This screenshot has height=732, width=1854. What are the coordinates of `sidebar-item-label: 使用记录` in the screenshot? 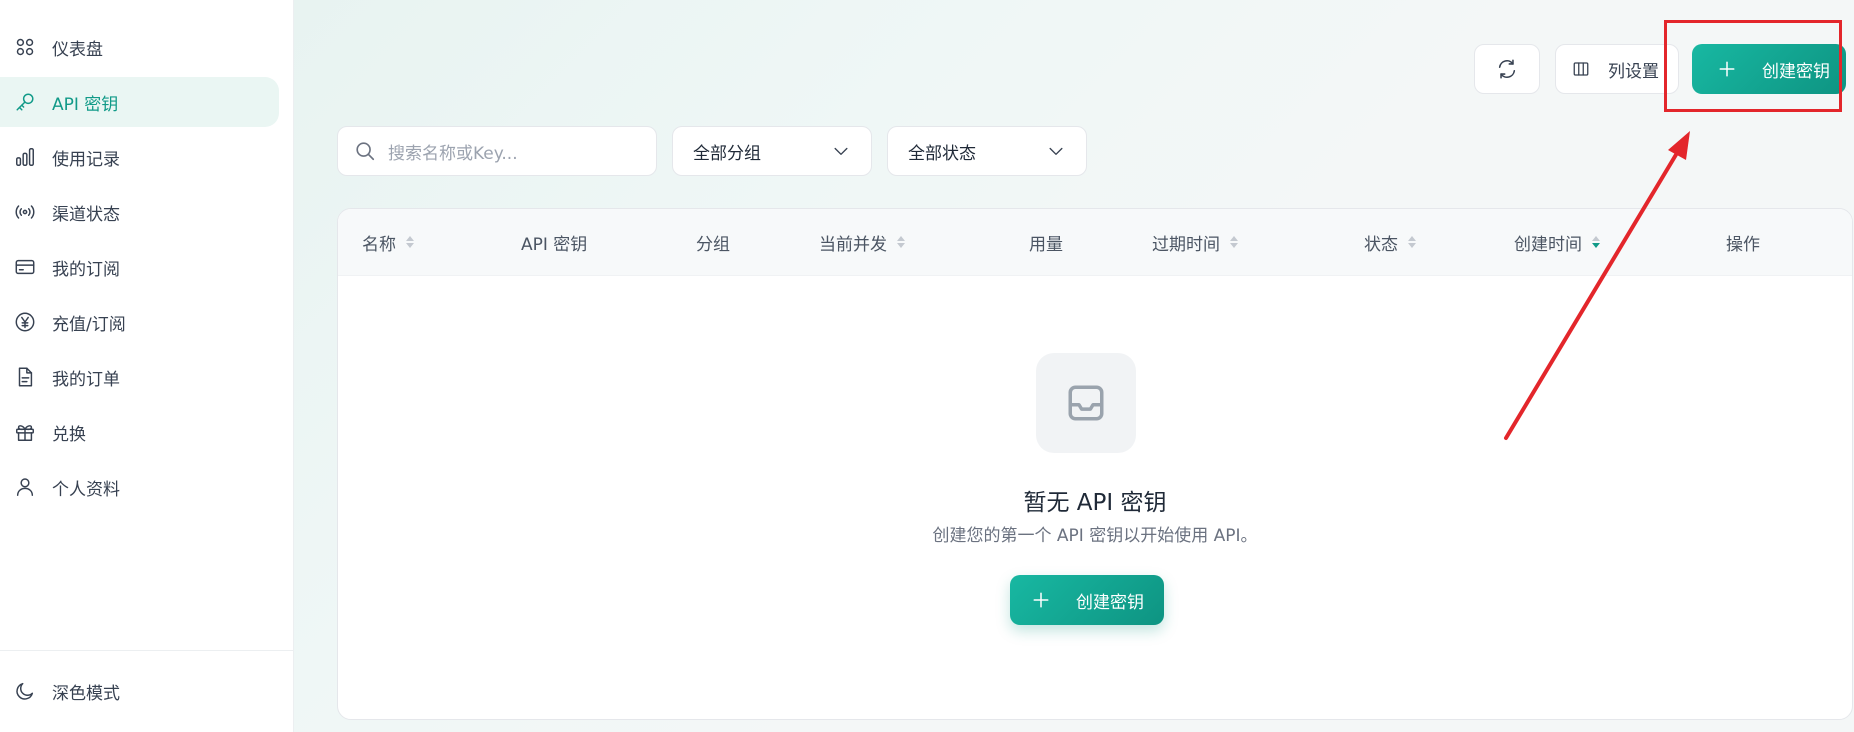 It's located at (86, 159).